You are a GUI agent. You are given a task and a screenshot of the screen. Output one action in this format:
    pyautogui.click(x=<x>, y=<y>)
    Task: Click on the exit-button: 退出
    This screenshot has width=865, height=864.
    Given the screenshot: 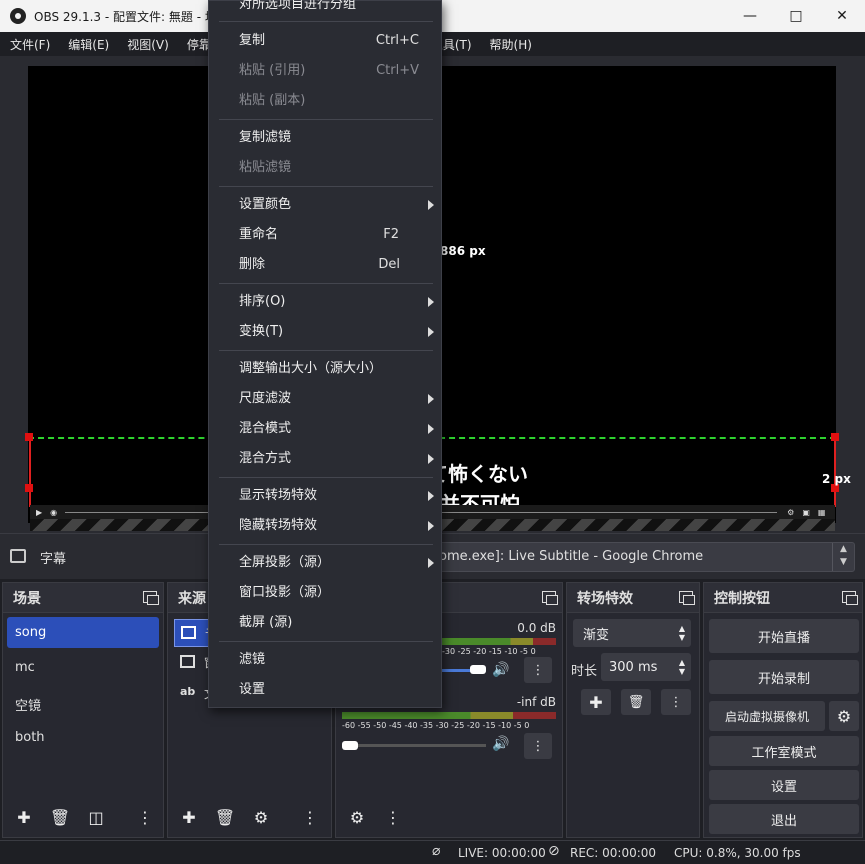 What is the action you would take?
    pyautogui.click(x=784, y=819)
    